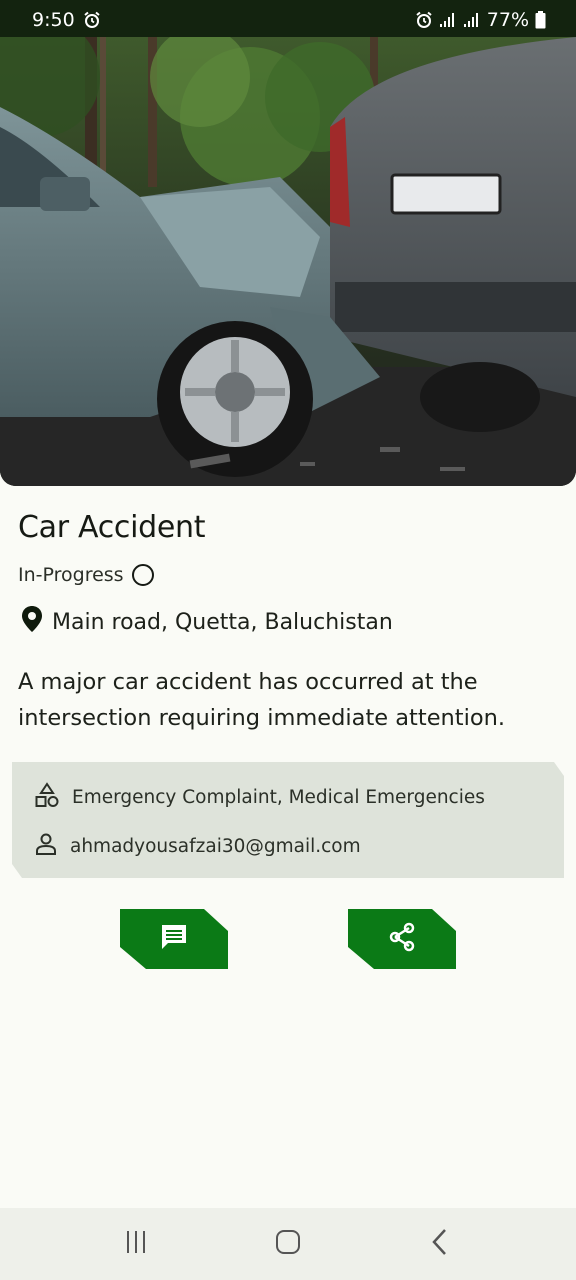 This screenshot has width=576, height=1280. I want to click on system-nav-bar, so click(288, 1244).